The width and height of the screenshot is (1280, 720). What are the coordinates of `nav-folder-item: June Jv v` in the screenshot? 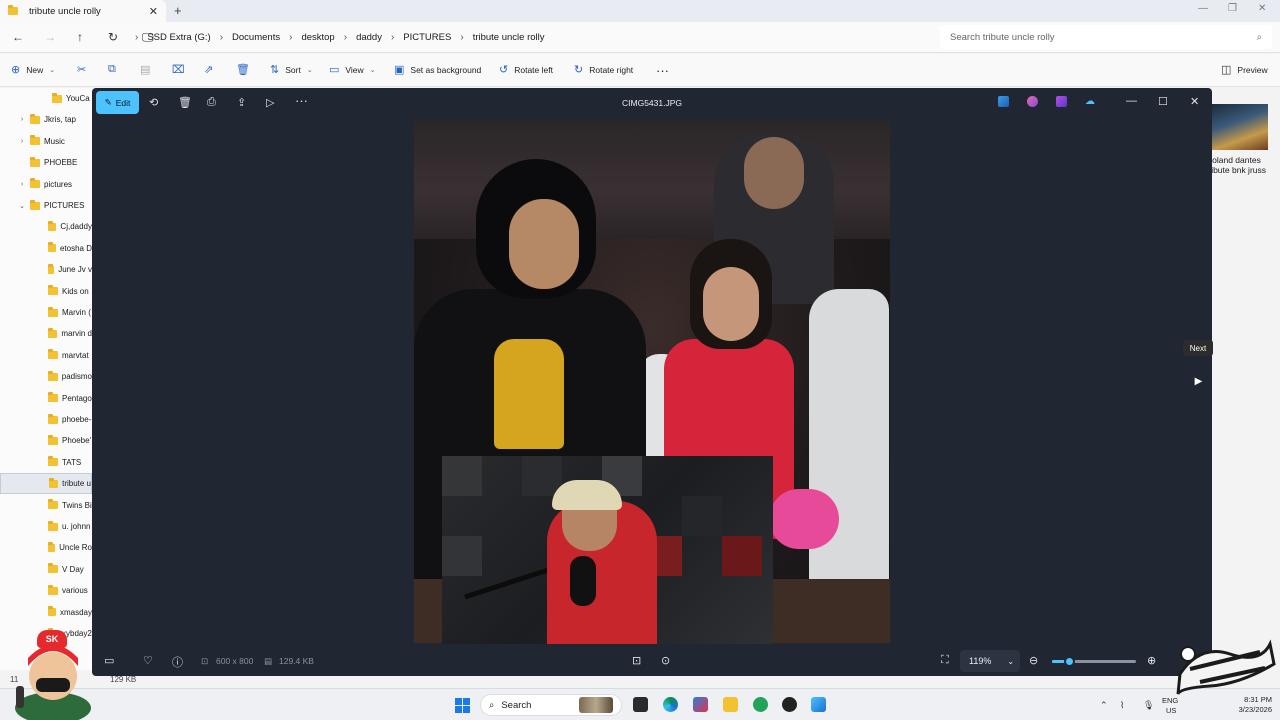 It's located at (46, 269).